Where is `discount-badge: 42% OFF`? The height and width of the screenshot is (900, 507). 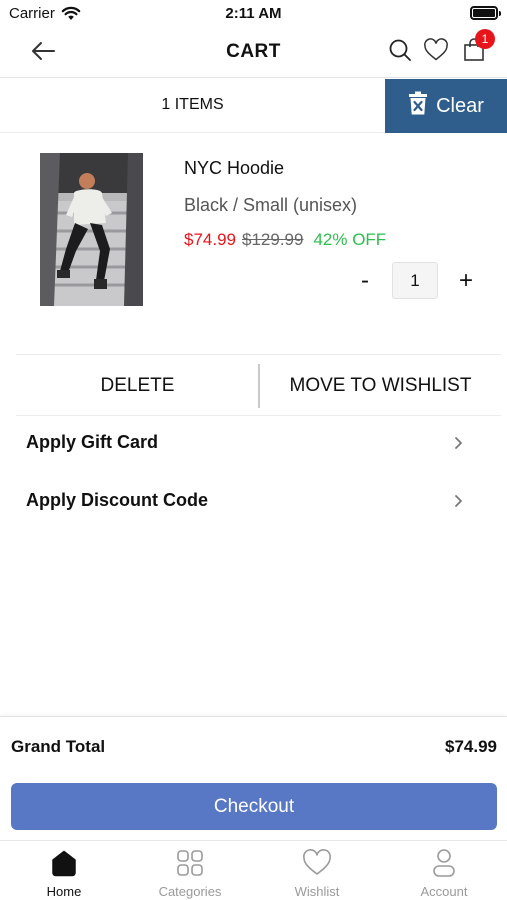
discount-badge: 42% OFF is located at coordinates (350, 239).